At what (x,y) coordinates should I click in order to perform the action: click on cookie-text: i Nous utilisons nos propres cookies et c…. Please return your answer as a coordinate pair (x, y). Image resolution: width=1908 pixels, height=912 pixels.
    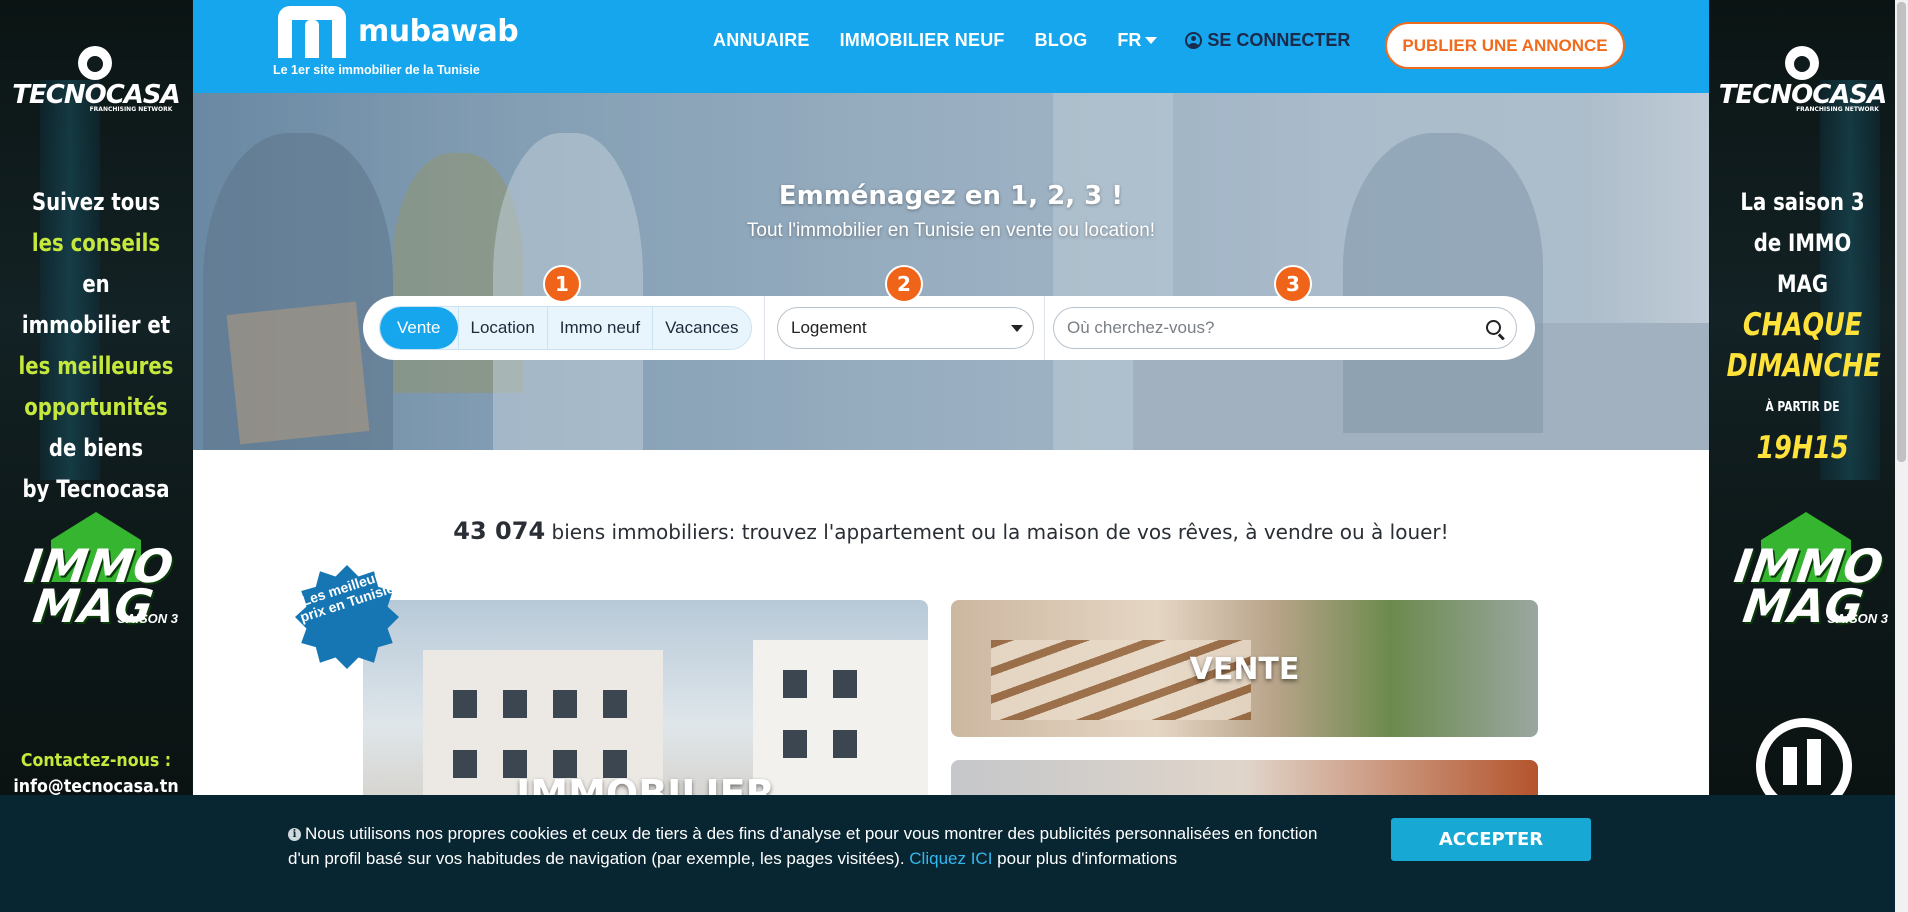
    Looking at the image, I should click on (803, 846).